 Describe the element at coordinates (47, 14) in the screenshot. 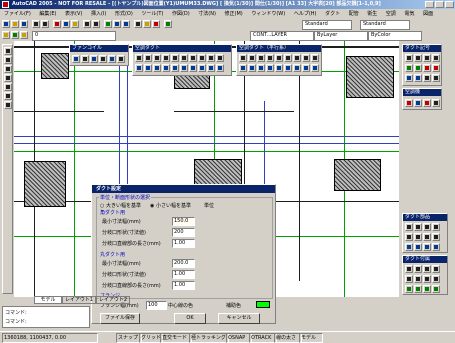

I see `menu-edit: 編集(E)` at that location.